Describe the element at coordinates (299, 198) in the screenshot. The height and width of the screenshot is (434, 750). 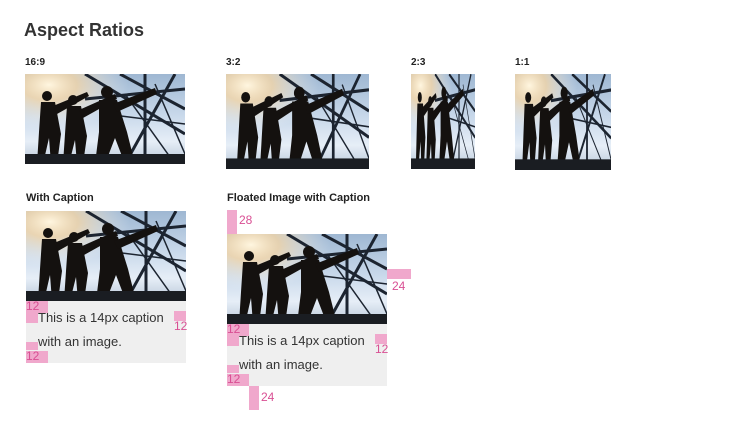
I see `floated-label: Floated Image with Caption` at that location.